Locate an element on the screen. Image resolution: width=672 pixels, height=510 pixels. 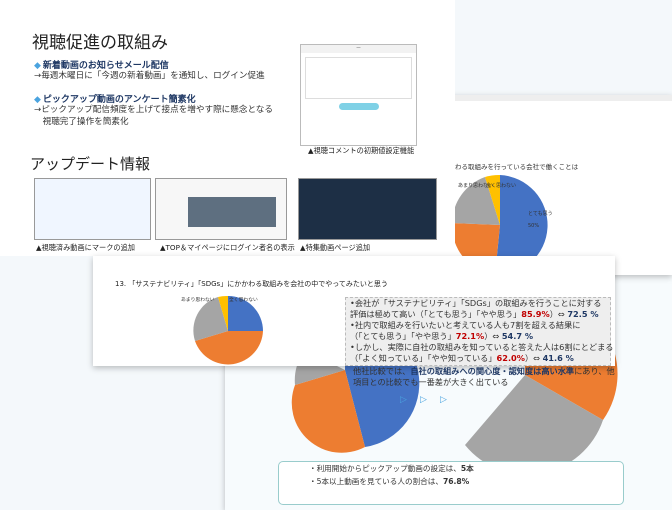
mid-pie-chart: あまり思わない 全く思わない is located at coordinates (222, 330).